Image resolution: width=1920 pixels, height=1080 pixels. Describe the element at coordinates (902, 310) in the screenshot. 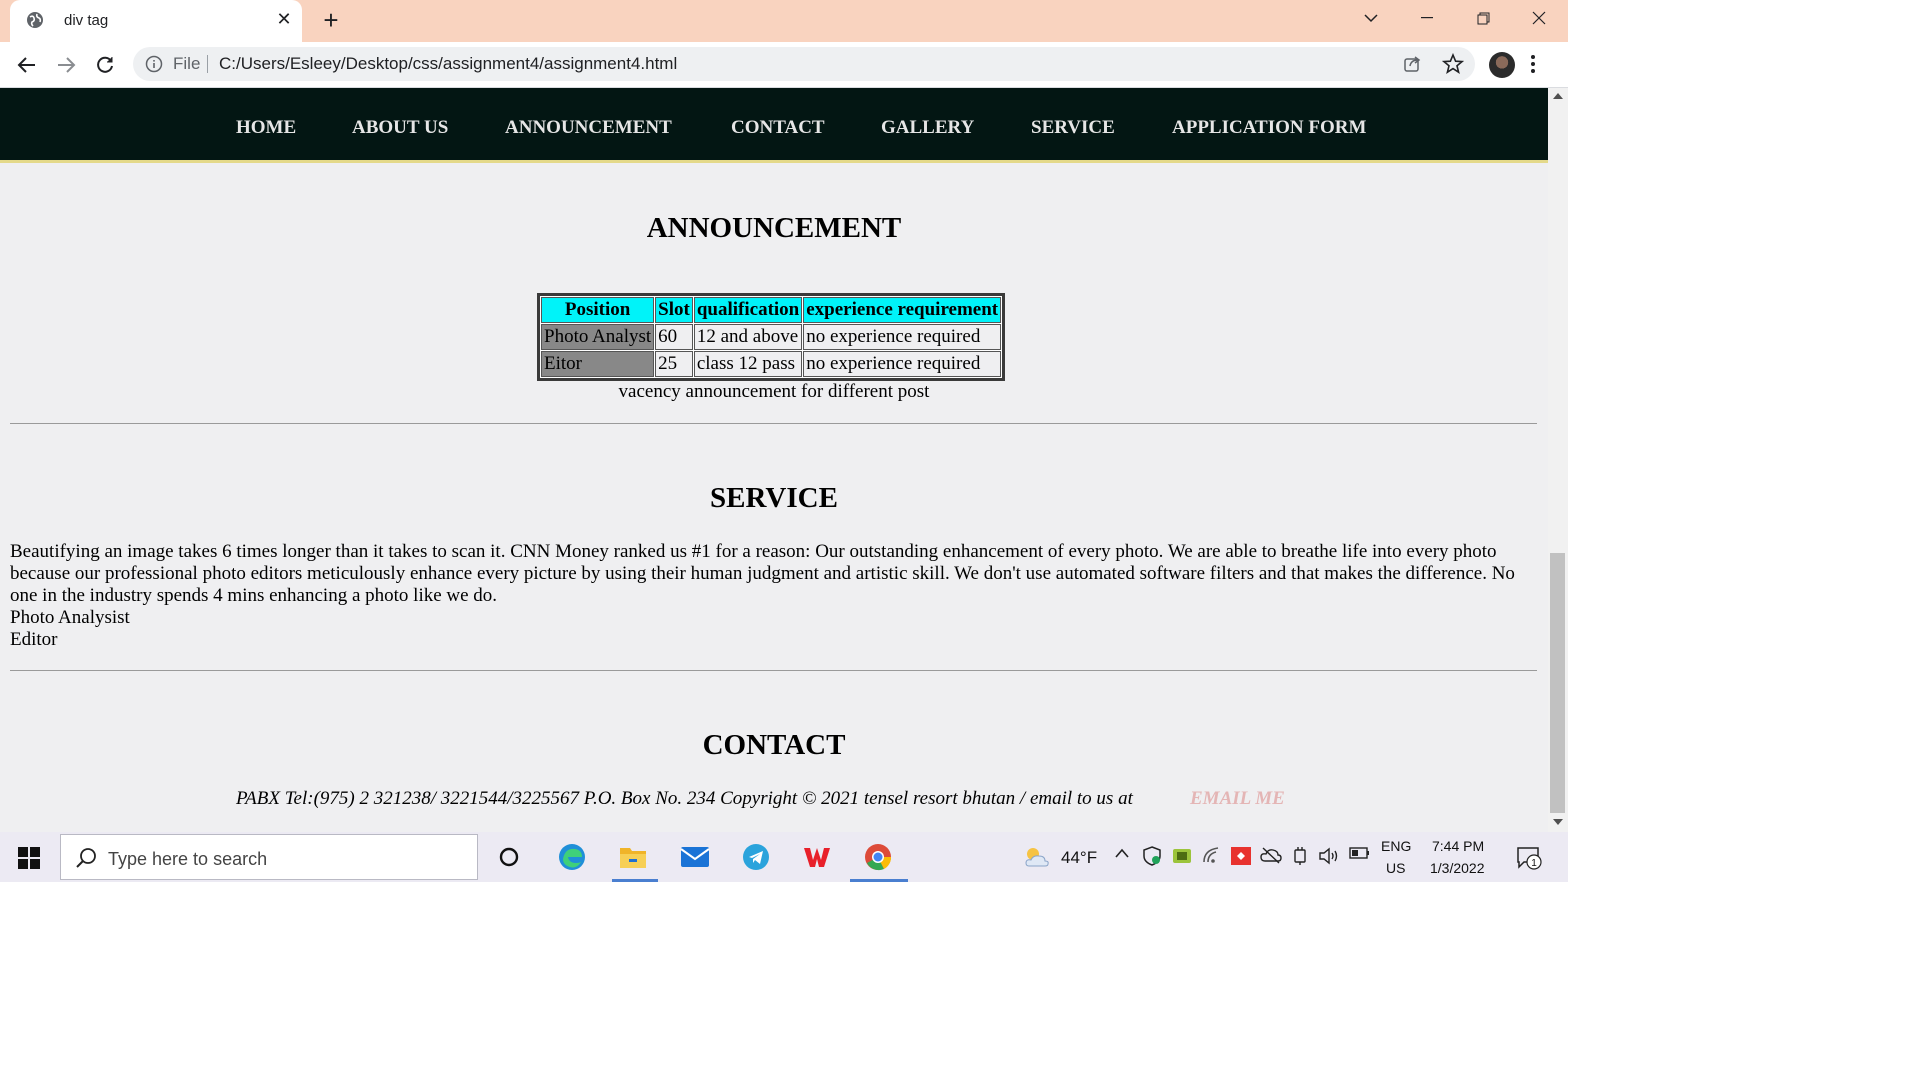

I see `column-header: experience requirement` at that location.